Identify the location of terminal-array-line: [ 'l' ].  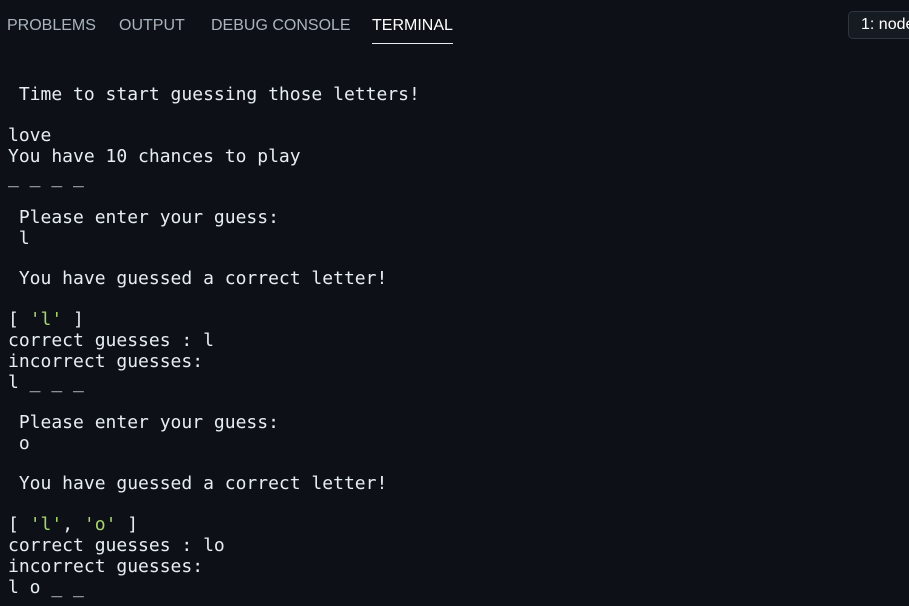
(46, 320).